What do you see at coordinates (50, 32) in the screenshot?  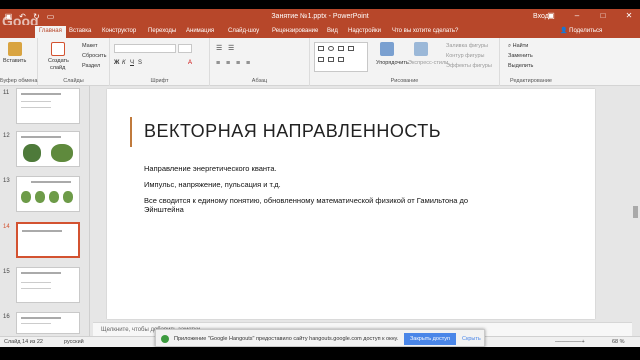 I see `tab-home: Главная` at bounding box center [50, 32].